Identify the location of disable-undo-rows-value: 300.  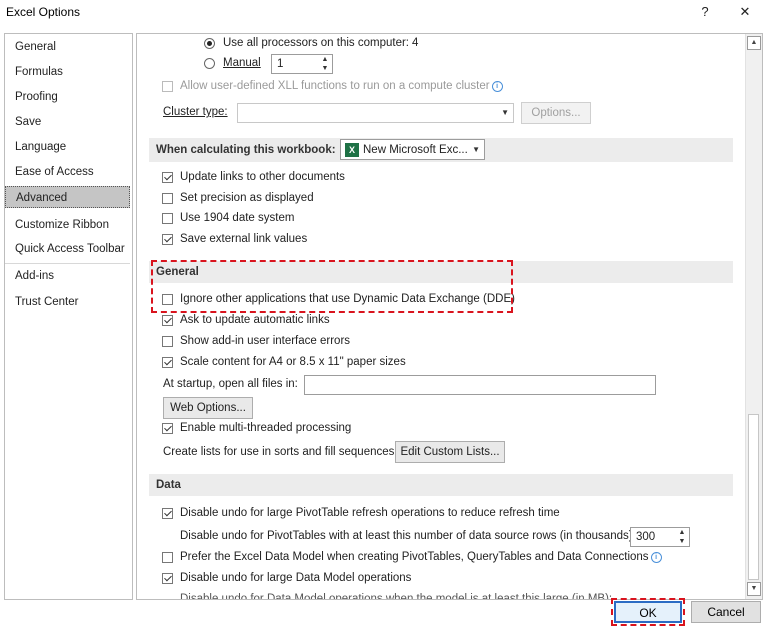
(646, 537).